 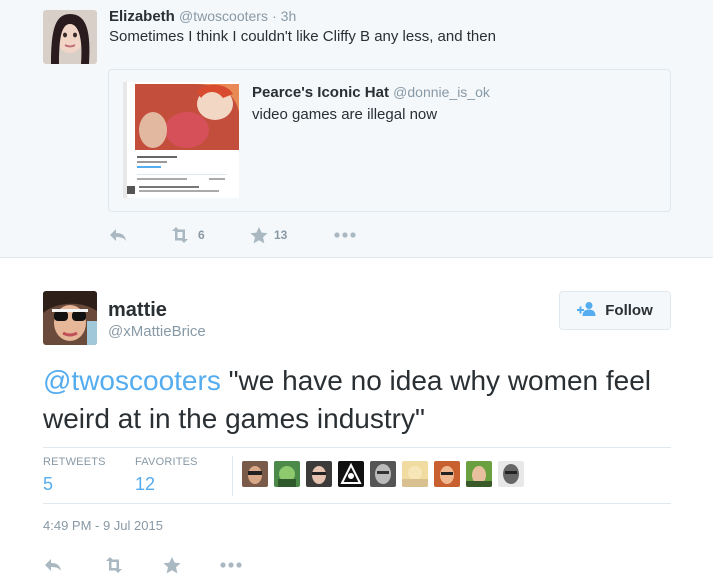 What do you see at coordinates (201, 235) in the screenshot?
I see `retweet-count: 6` at bounding box center [201, 235].